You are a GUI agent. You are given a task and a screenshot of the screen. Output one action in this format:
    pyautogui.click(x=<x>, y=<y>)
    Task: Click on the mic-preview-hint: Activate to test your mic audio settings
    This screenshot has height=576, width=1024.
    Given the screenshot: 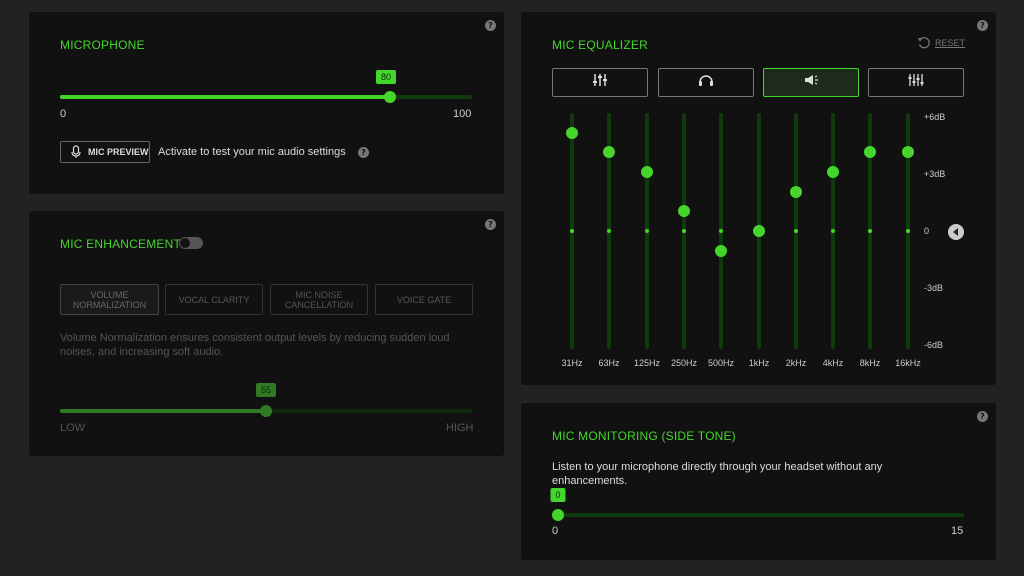 What is the action you would take?
    pyautogui.click(x=252, y=152)
    